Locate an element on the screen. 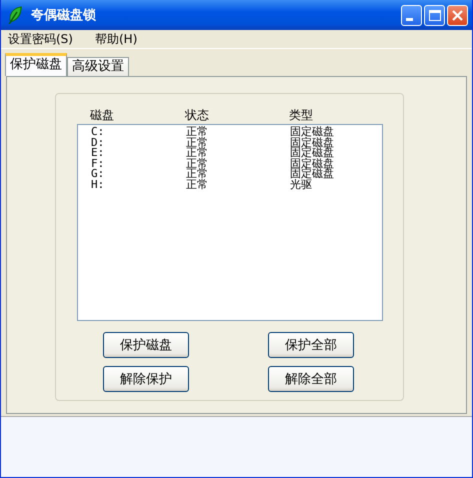 The height and width of the screenshot is (478, 473). column-header: 状态 is located at coordinates (197, 115).